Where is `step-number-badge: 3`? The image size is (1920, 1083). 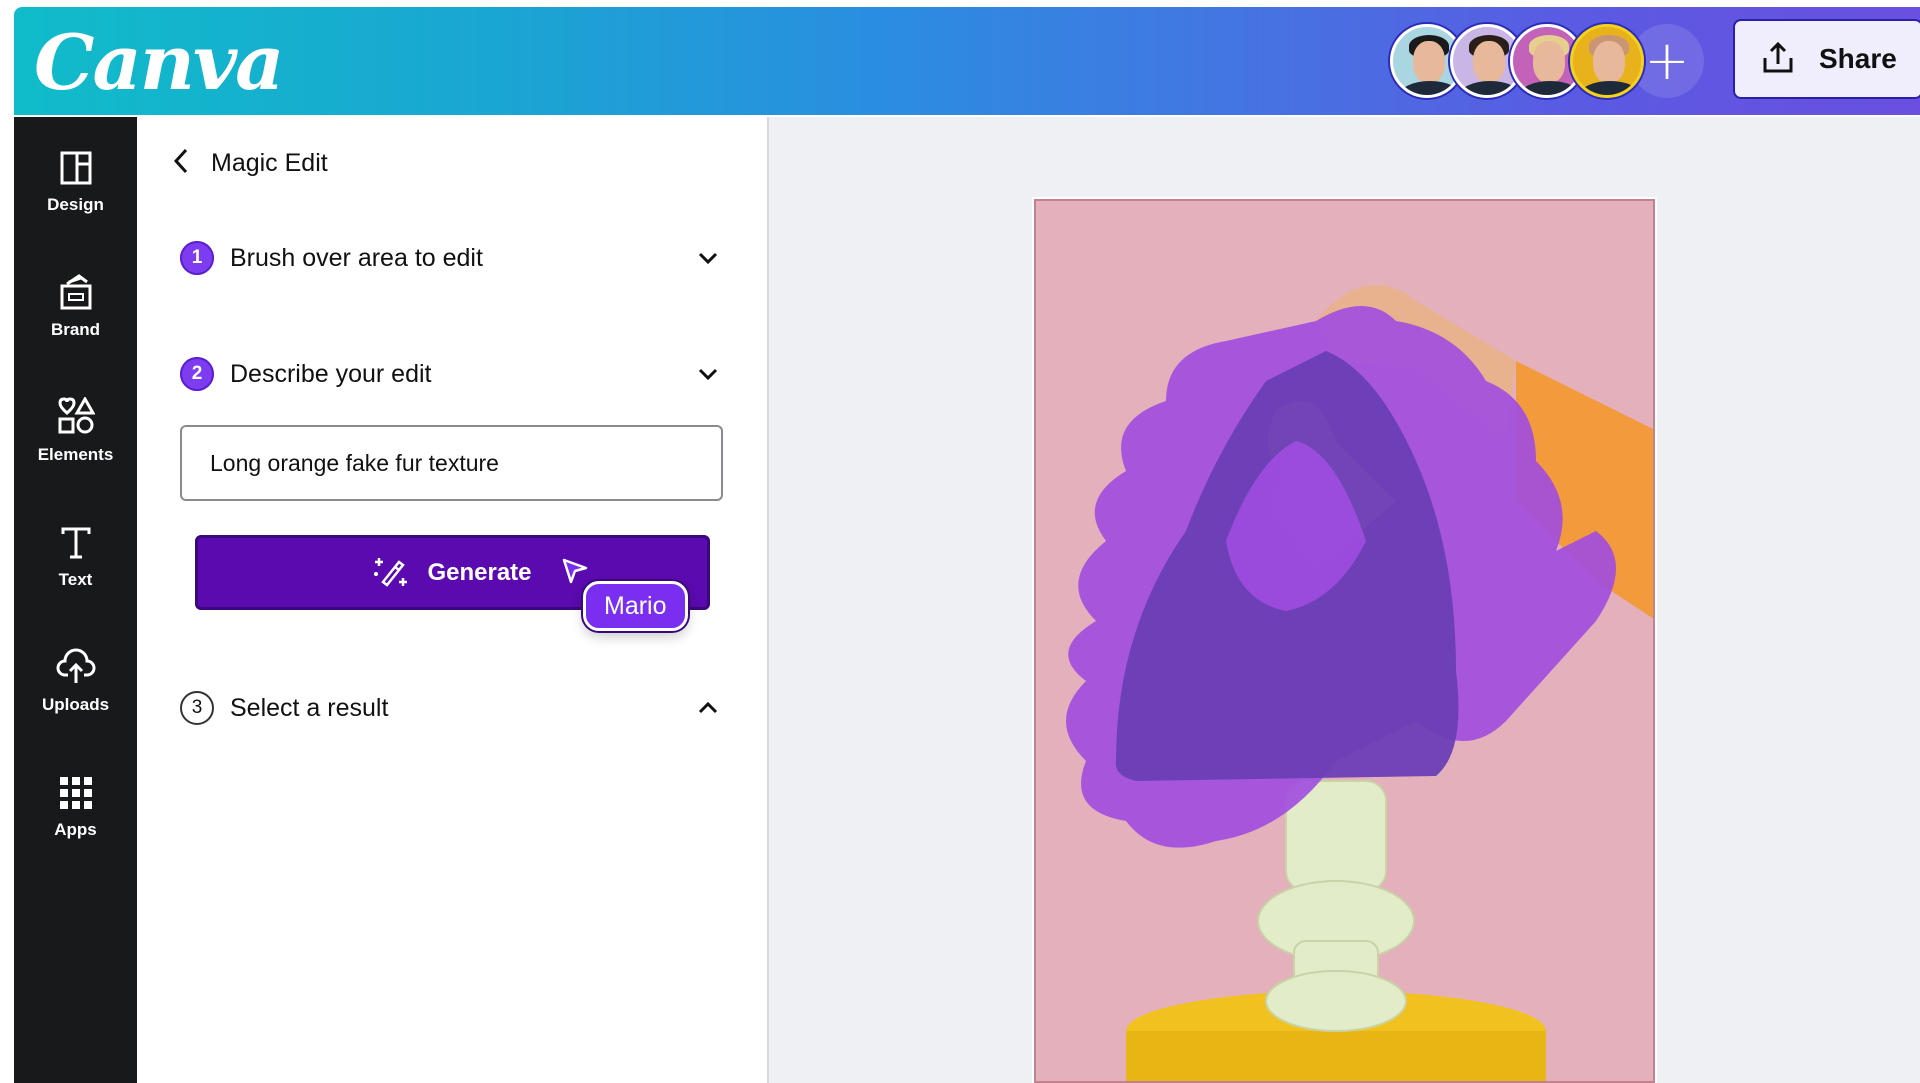
step-number-badge: 3 is located at coordinates (197, 708).